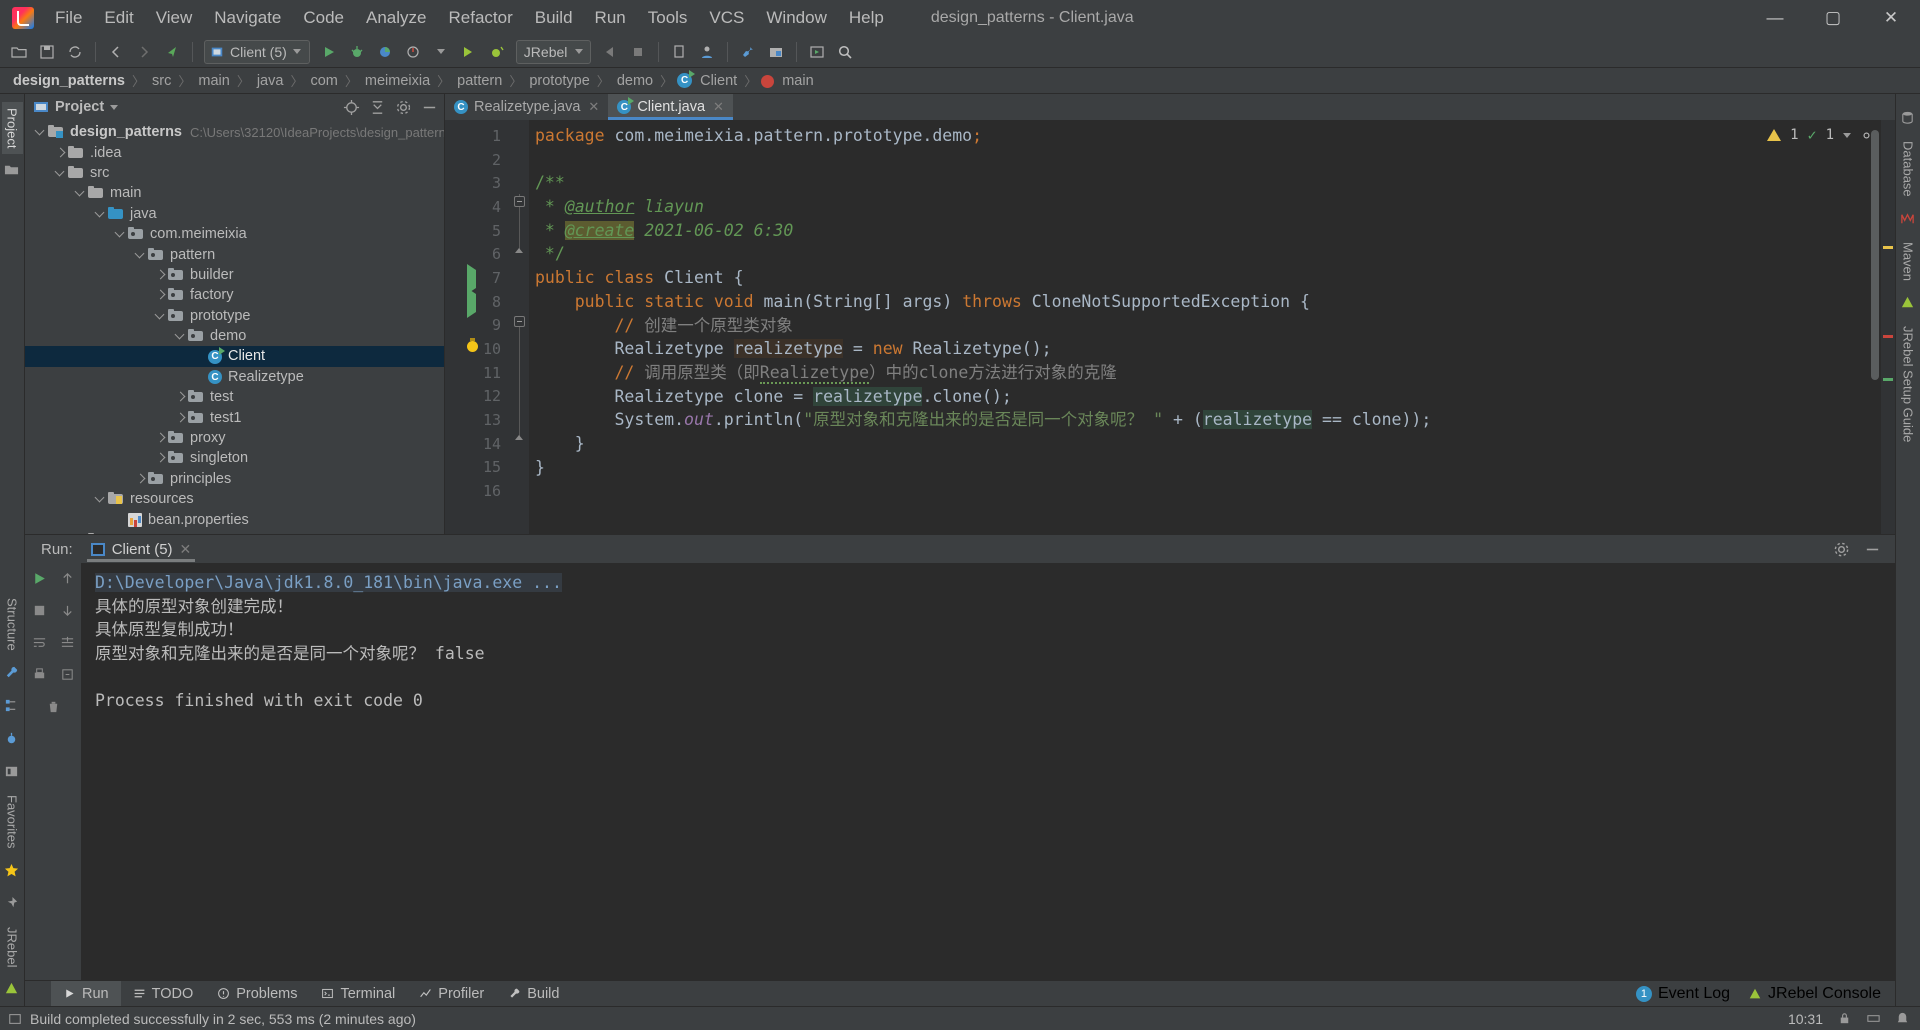 The width and height of the screenshot is (1920, 1030). Describe the element at coordinates (86, 993) in the screenshot. I see `tool-window-button-run: Run` at that location.